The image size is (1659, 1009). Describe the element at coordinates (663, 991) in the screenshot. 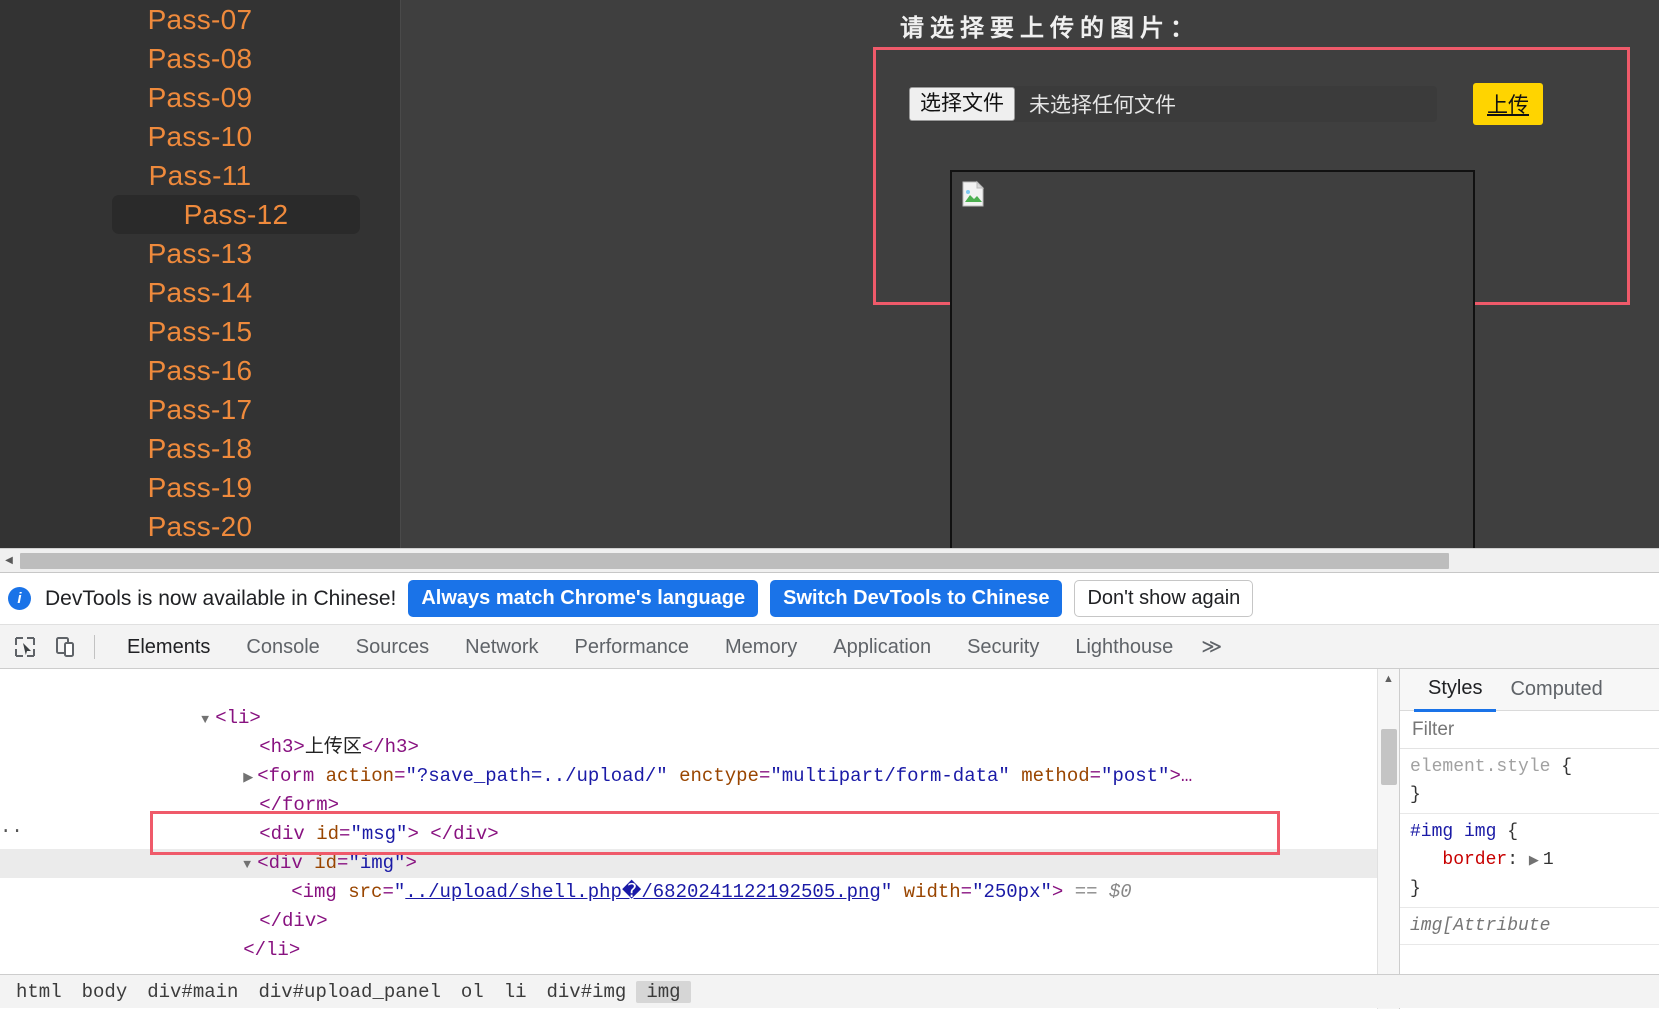

I see `breadcrumb-item-img: img` at that location.